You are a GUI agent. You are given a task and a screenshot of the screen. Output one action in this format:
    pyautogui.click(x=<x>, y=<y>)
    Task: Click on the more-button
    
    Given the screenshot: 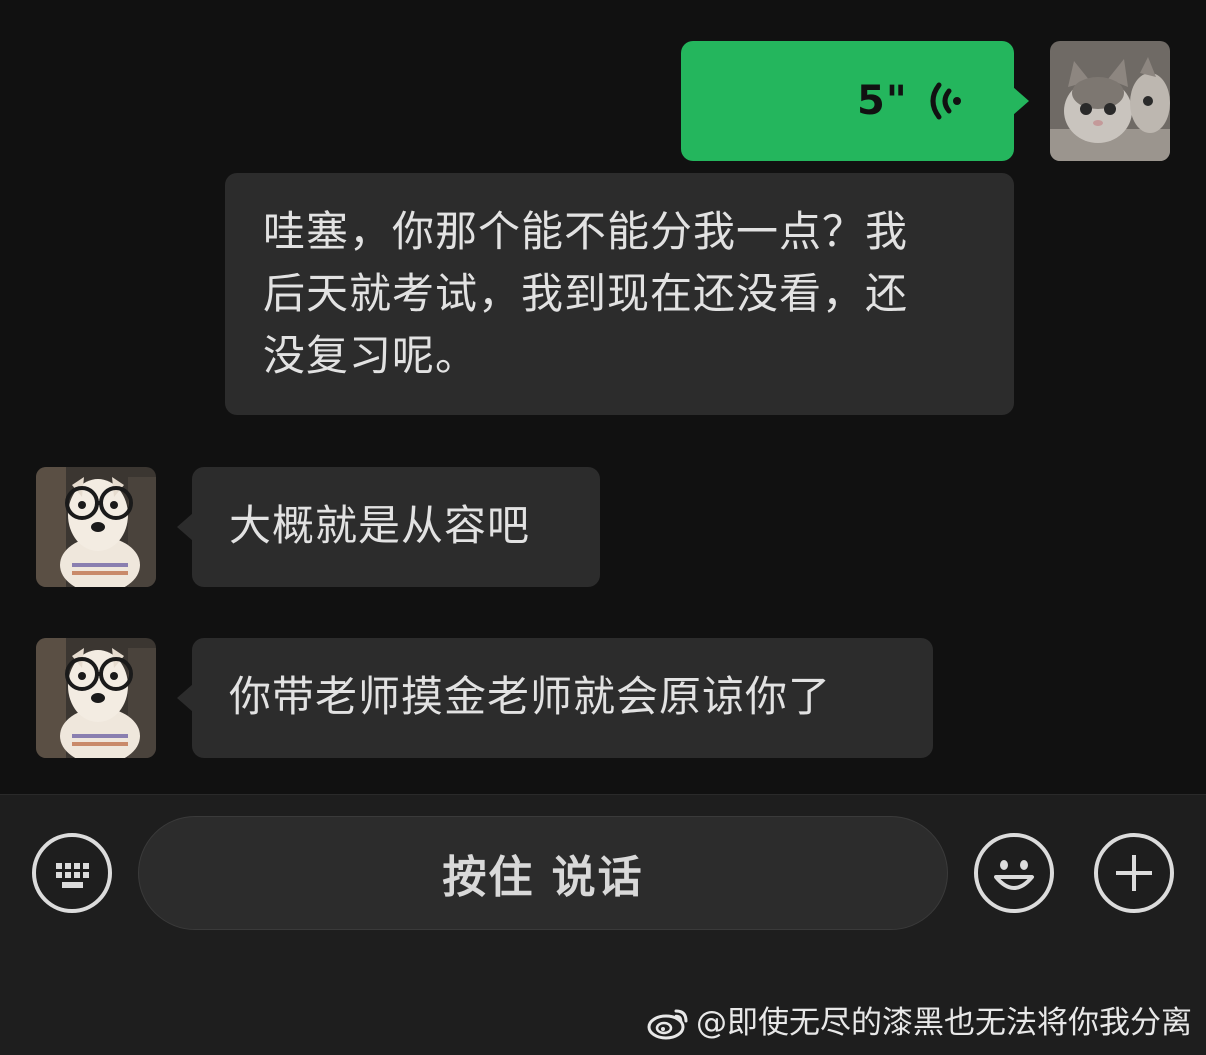 What is the action you would take?
    pyautogui.click(x=1134, y=873)
    